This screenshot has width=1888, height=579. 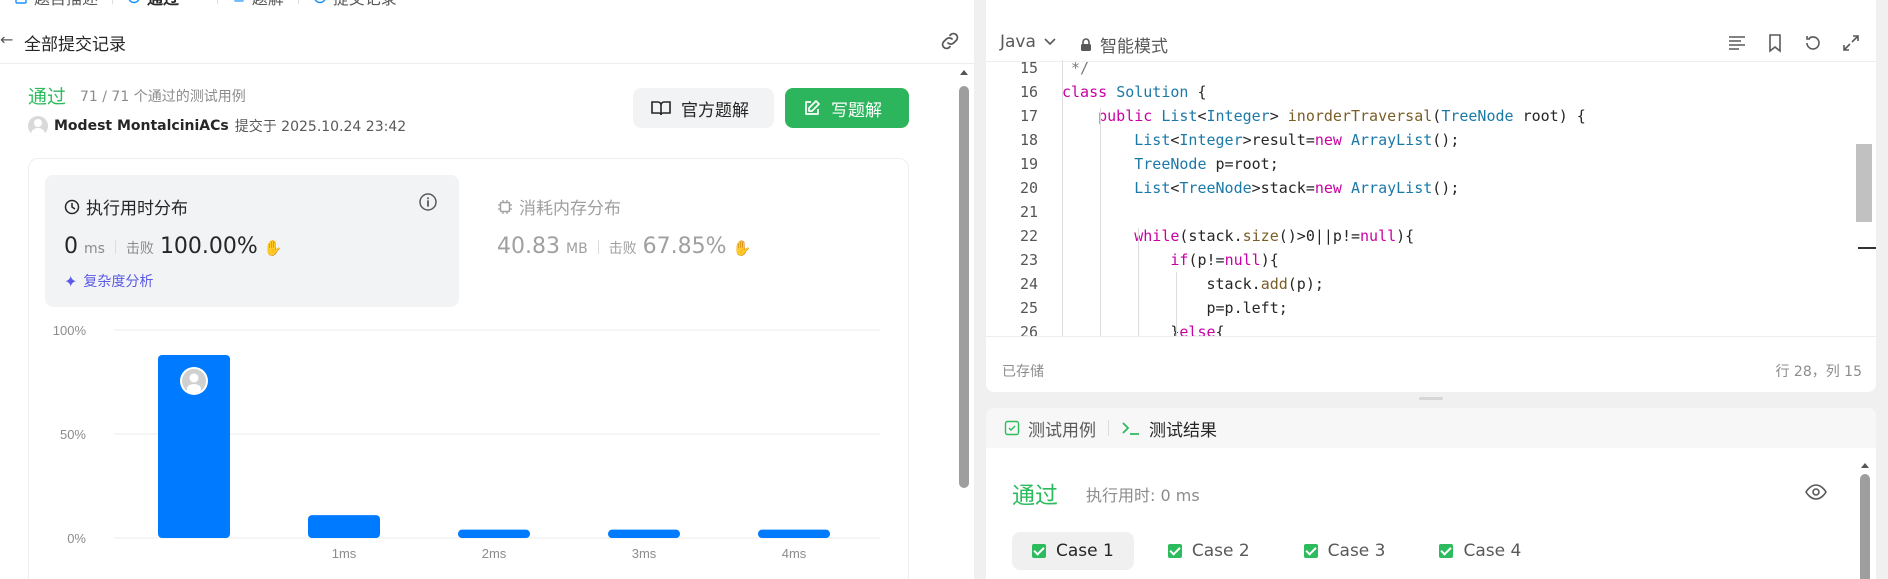 I want to click on smart-mode-toggle: 智能模式, so click(x=1124, y=44).